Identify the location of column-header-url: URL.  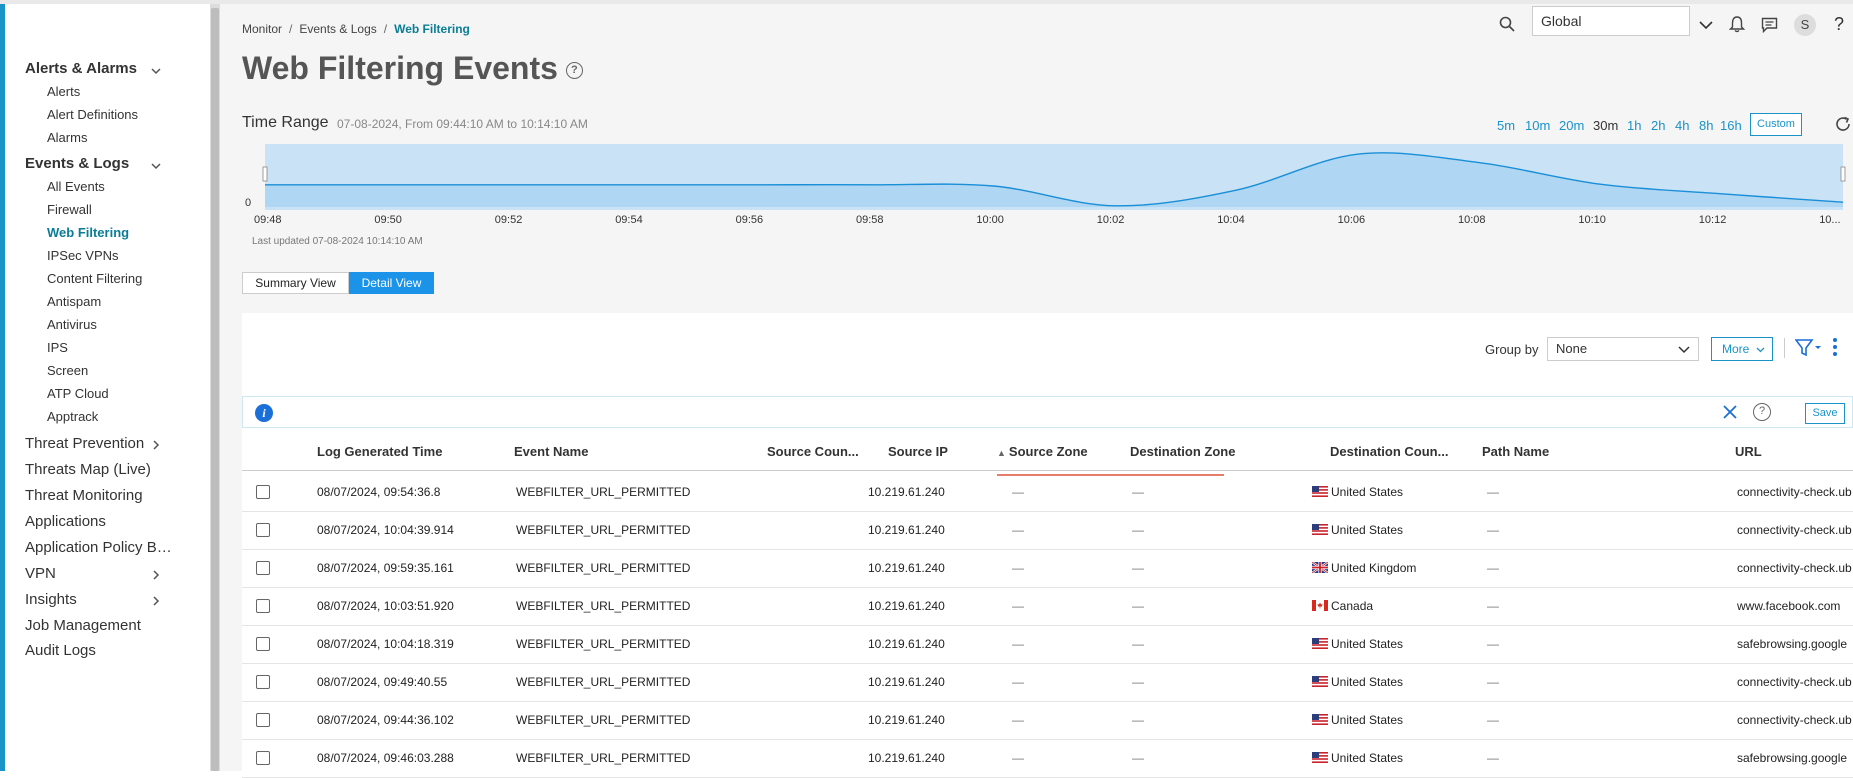
(1748, 451).